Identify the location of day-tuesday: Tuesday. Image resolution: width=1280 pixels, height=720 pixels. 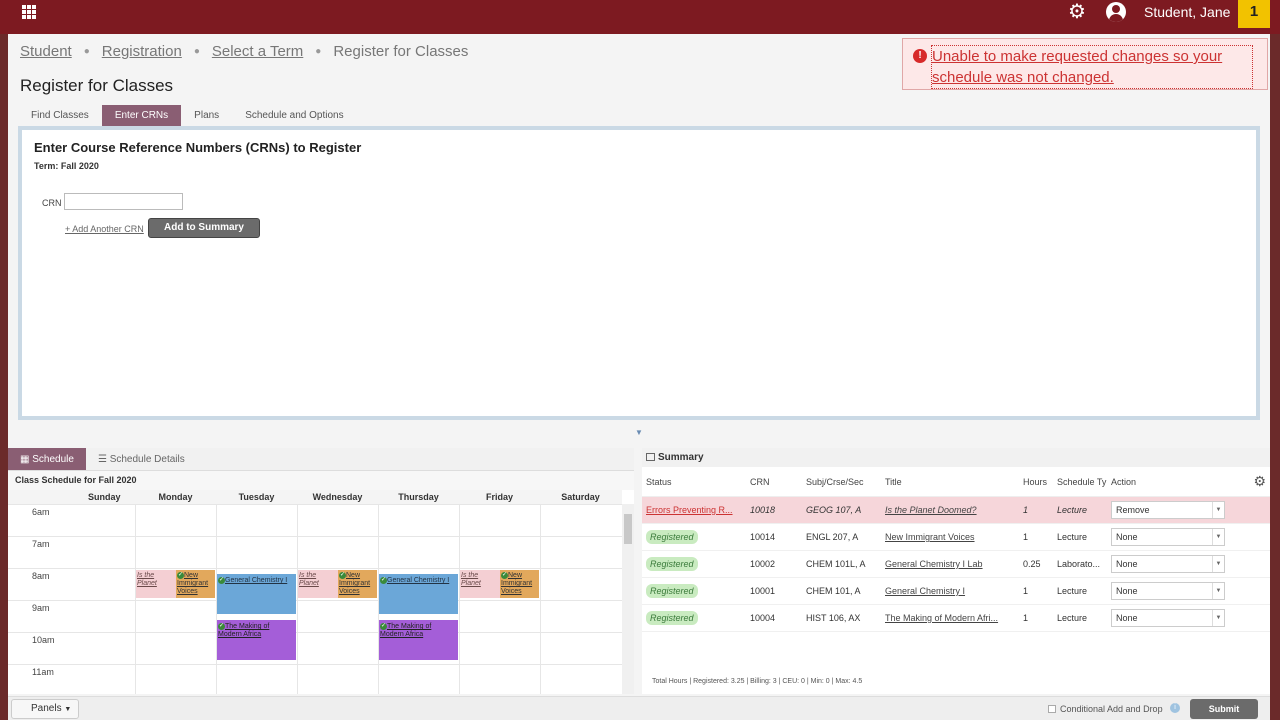
(256, 497).